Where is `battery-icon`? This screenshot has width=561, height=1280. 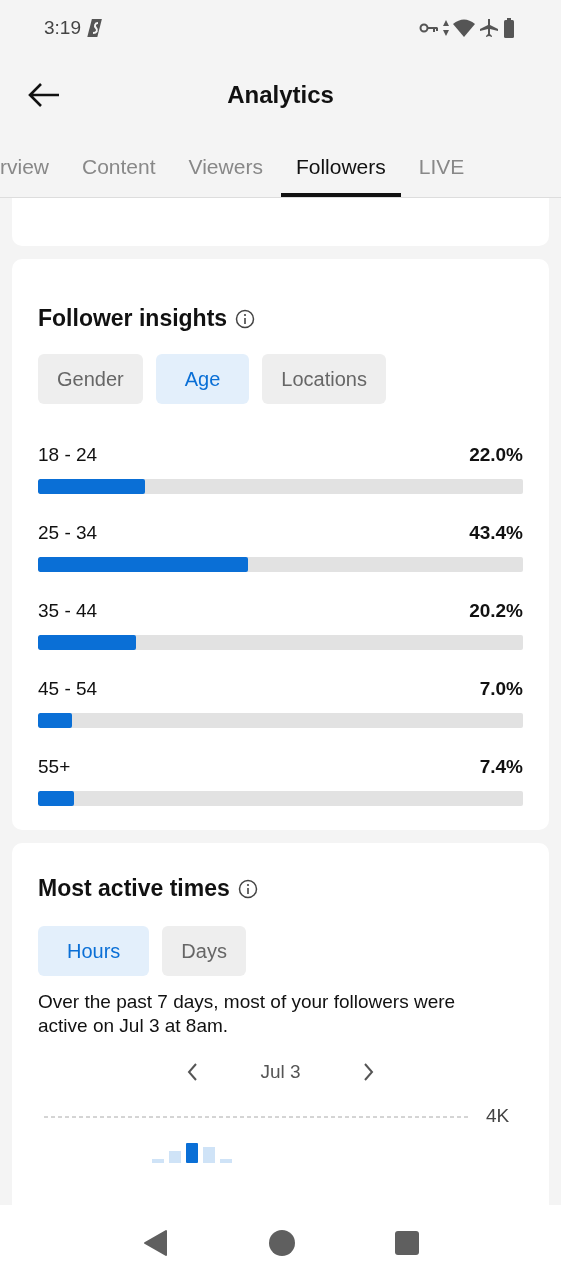 battery-icon is located at coordinates (509, 28).